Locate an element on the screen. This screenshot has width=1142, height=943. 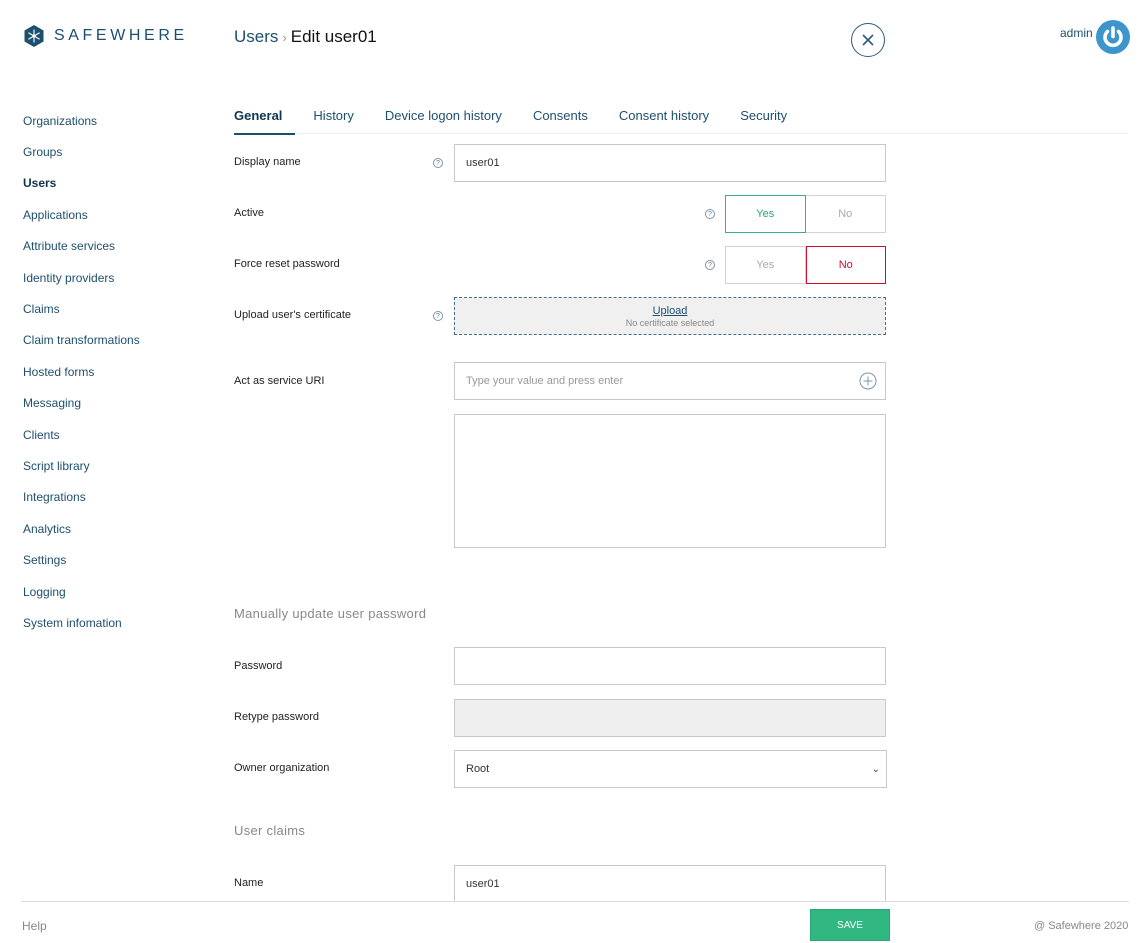
password-row: Password is located at coordinates (560, 666).